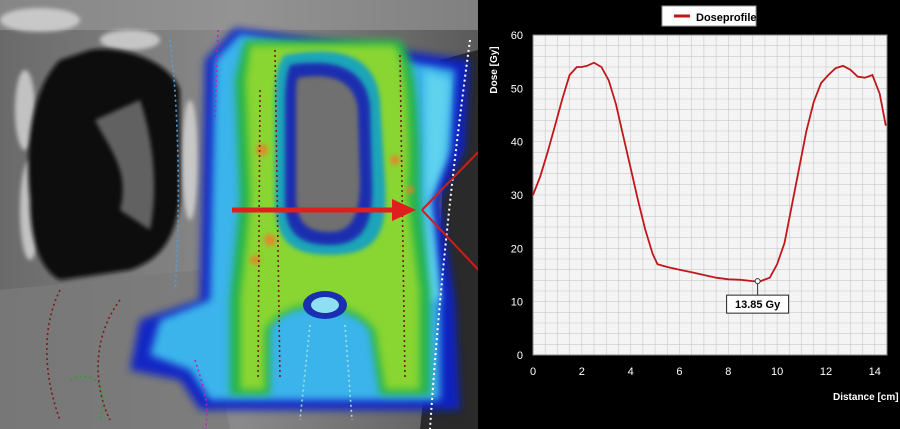 This screenshot has width=900, height=429. Describe the element at coordinates (826, 372) in the screenshot. I see `x-tick-label: 12` at that location.